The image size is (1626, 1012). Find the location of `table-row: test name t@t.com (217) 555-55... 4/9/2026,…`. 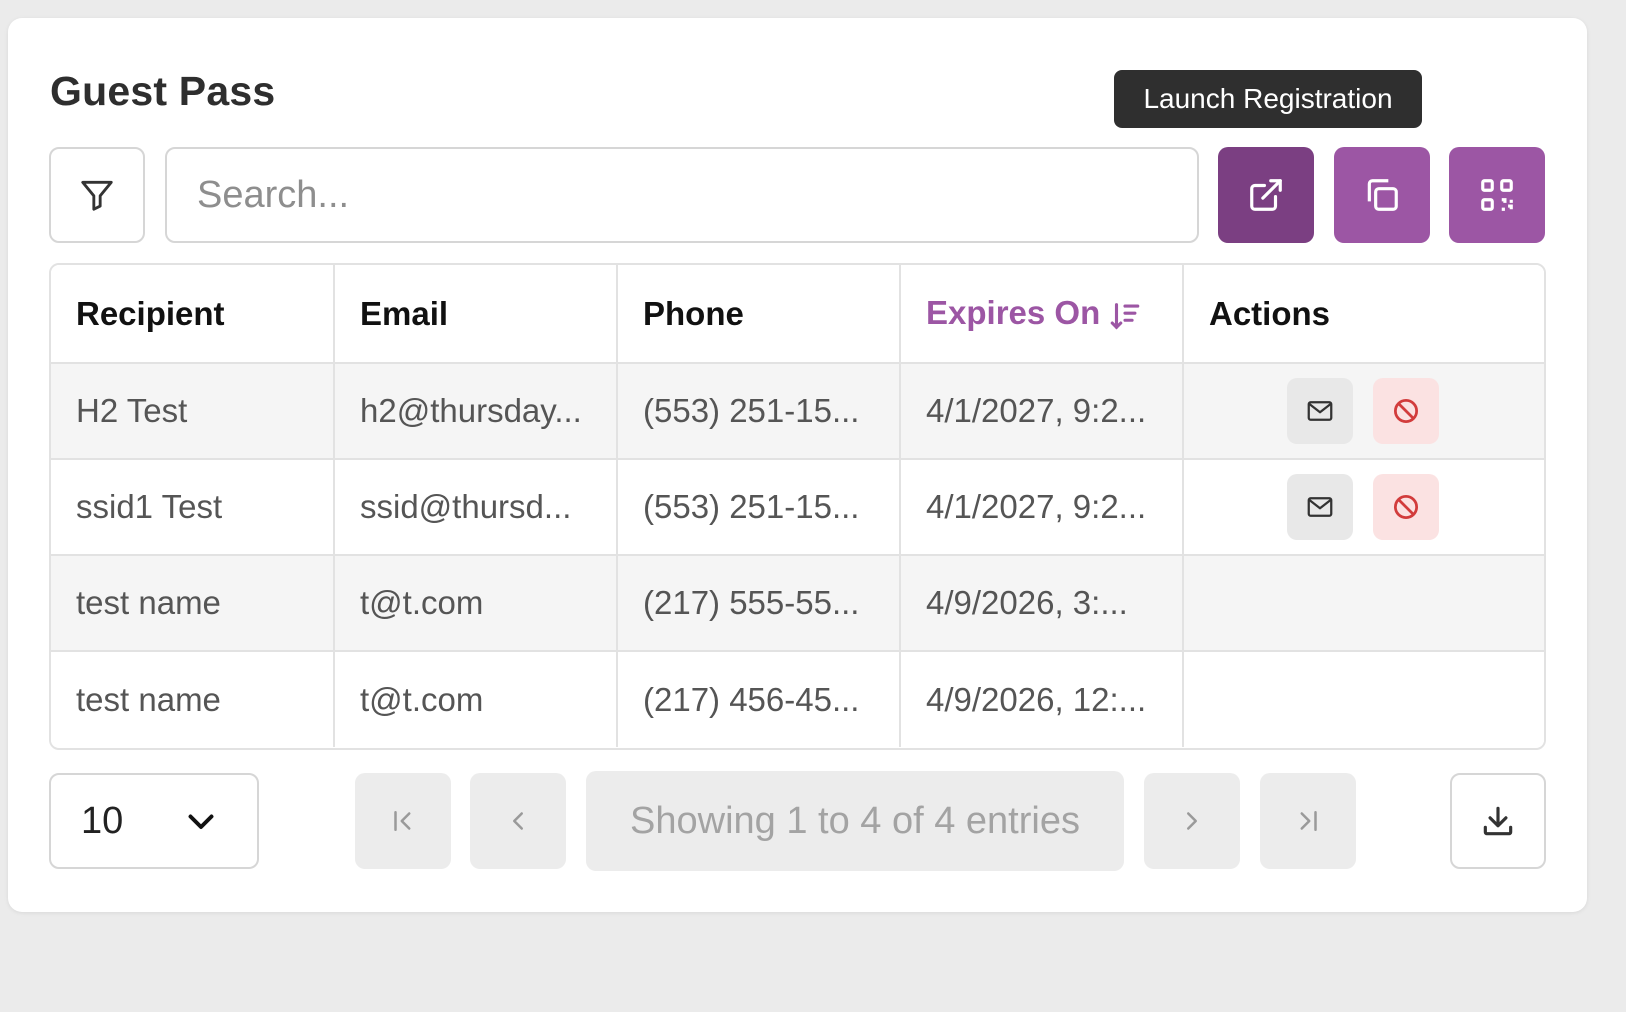

table-row: test name t@t.com (217) 555-55... 4/9/2026,… is located at coordinates (797, 603).